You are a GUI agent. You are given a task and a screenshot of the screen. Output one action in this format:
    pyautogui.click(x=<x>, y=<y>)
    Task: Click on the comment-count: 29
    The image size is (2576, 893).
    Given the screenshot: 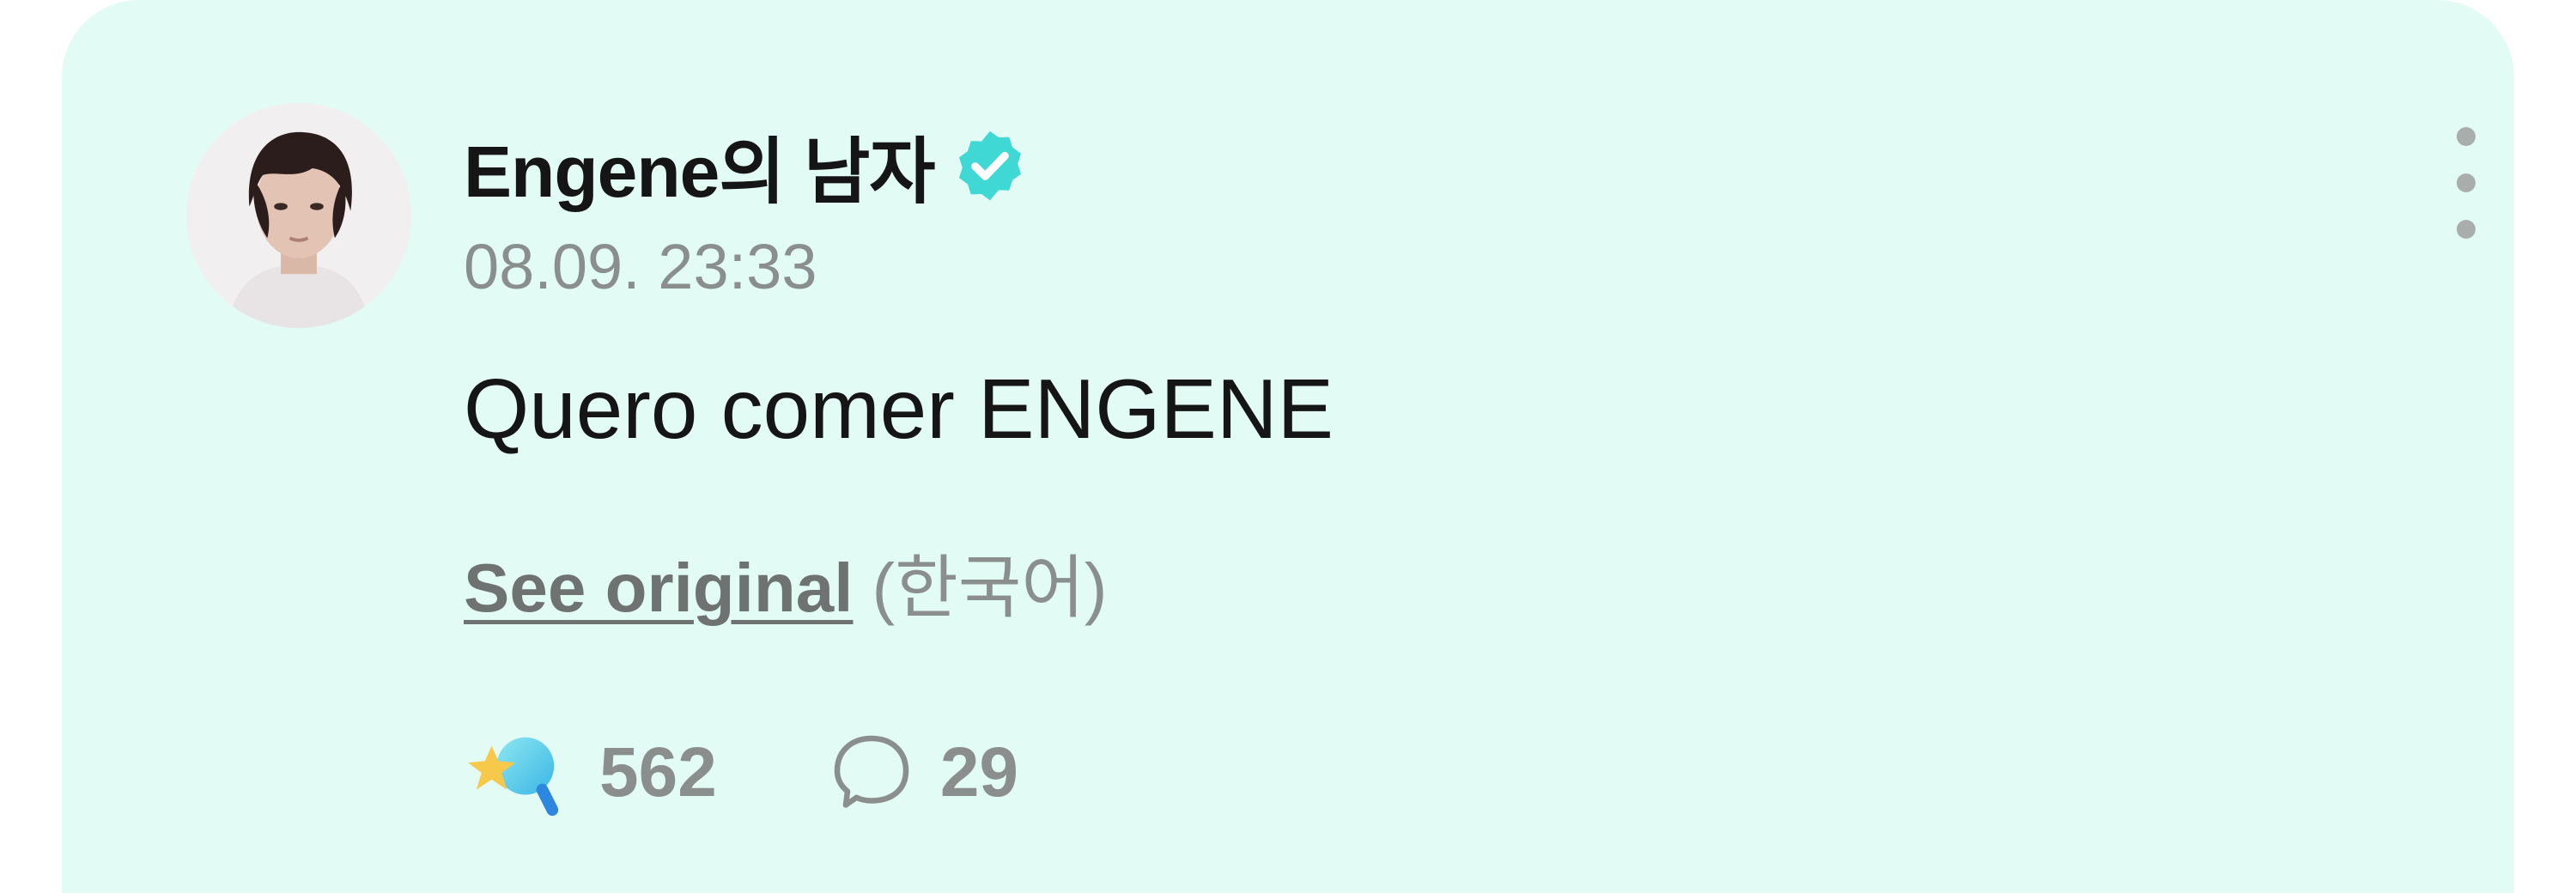 What is the action you would take?
    pyautogui.click(x=979, y=772)
    